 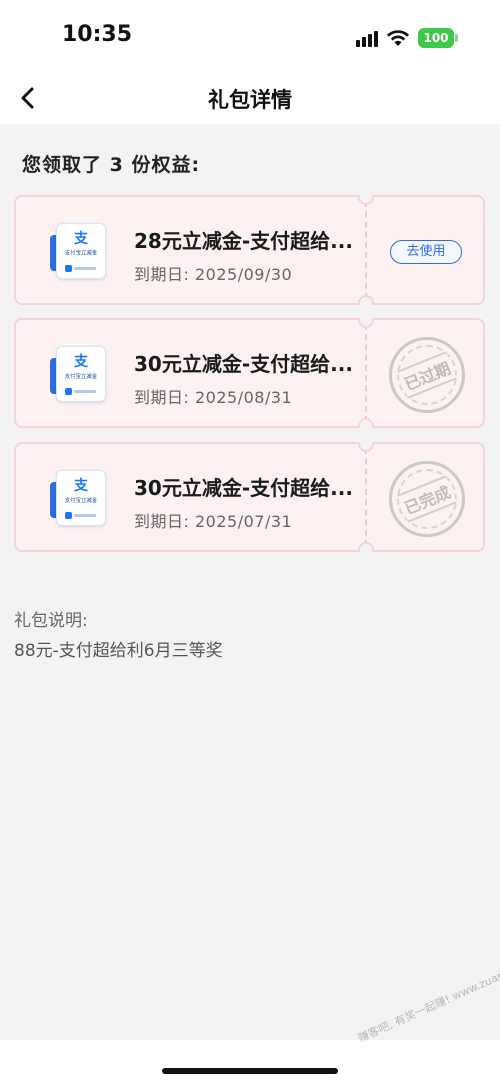 I want to click on expired-stamp: 已过期, so click(x=427, y=375).